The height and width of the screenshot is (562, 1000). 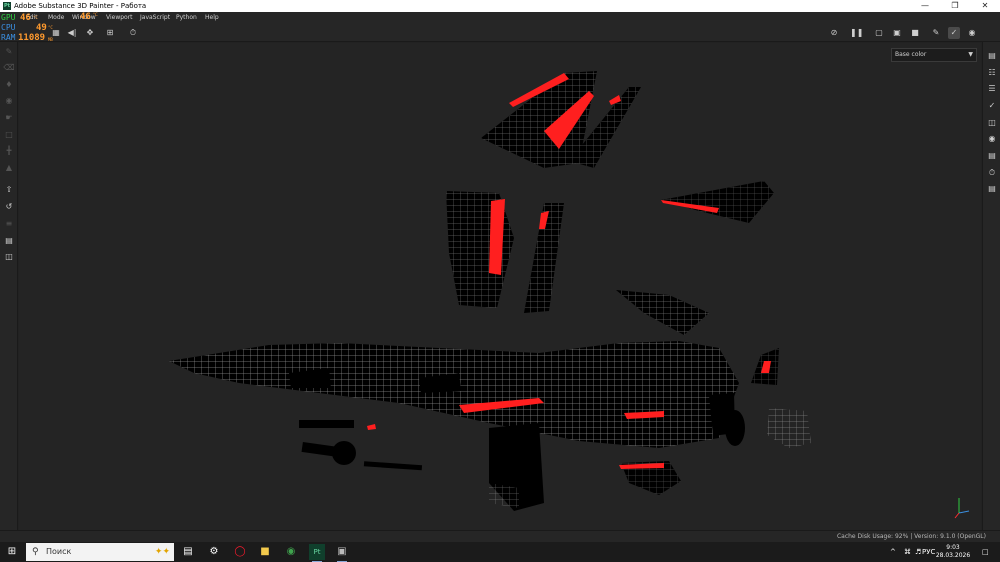 What do you see at coordinates (41, 28) in the screenshot?
I see `cpu-value: 49` at bounding box center [41, 28].